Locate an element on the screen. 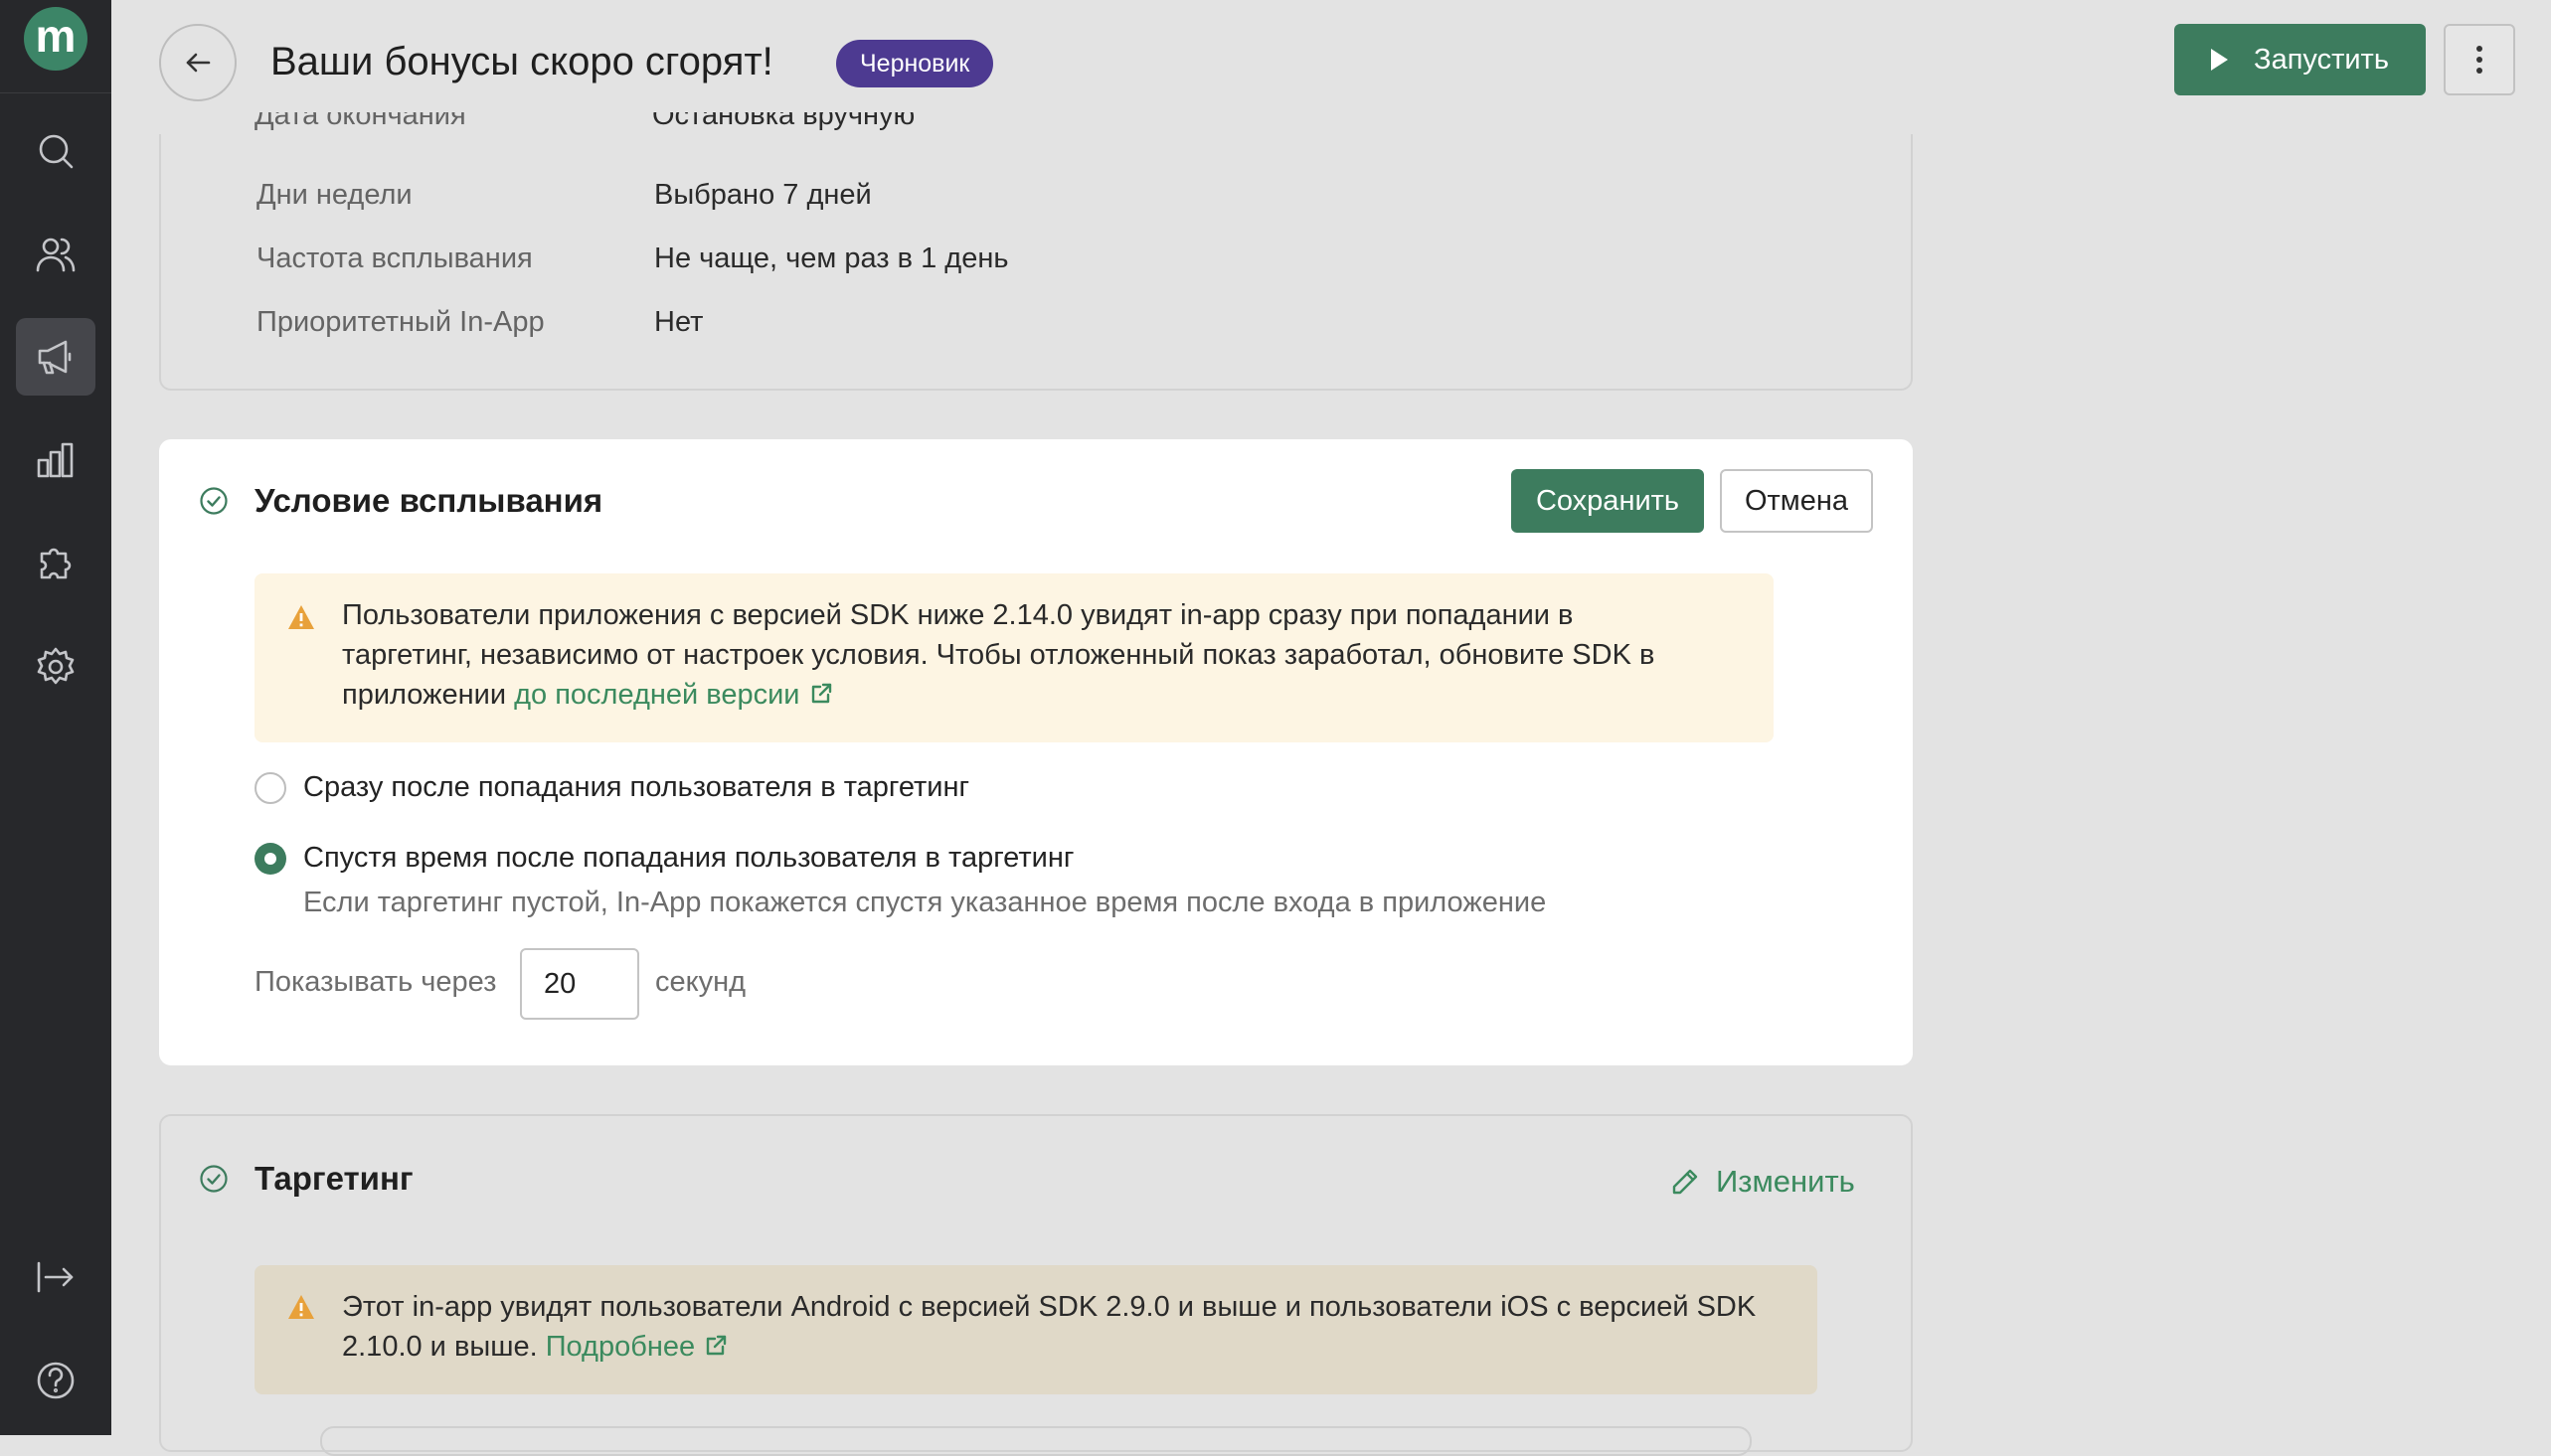 The height and width of the screenshot is (1456, 2551). pencil-icon is located at coordinates (1685, 1182).